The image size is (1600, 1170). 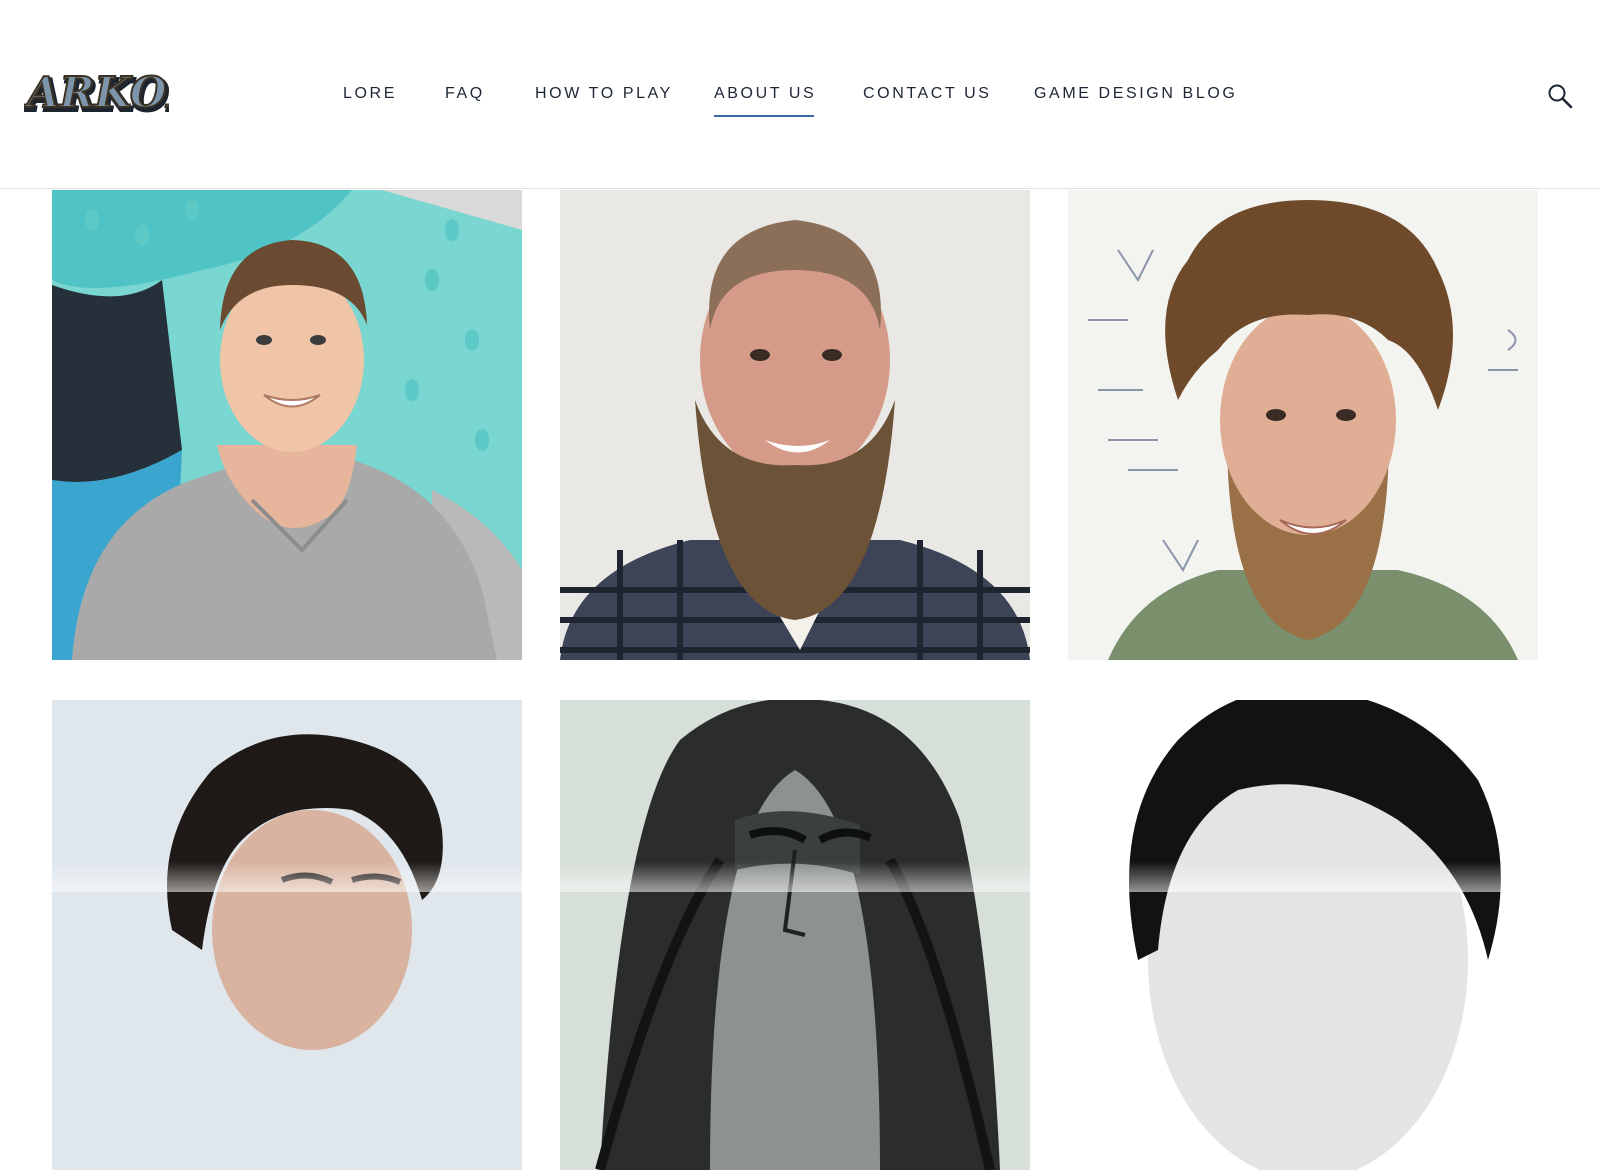 I want to click on nav-lore: LORE, so click(x=370, y=94).